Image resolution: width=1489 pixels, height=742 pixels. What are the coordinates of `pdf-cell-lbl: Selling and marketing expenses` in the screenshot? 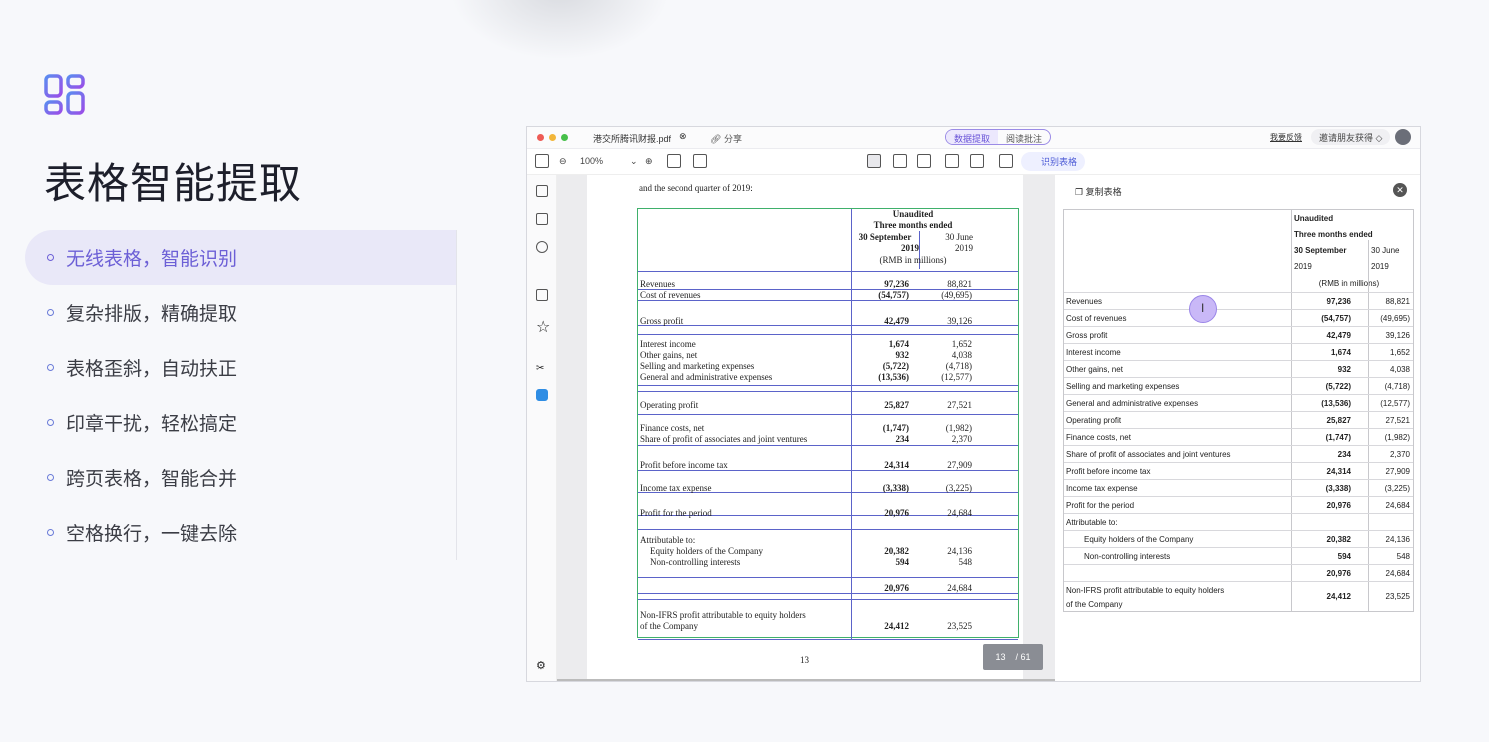 It's located at (697, 366).